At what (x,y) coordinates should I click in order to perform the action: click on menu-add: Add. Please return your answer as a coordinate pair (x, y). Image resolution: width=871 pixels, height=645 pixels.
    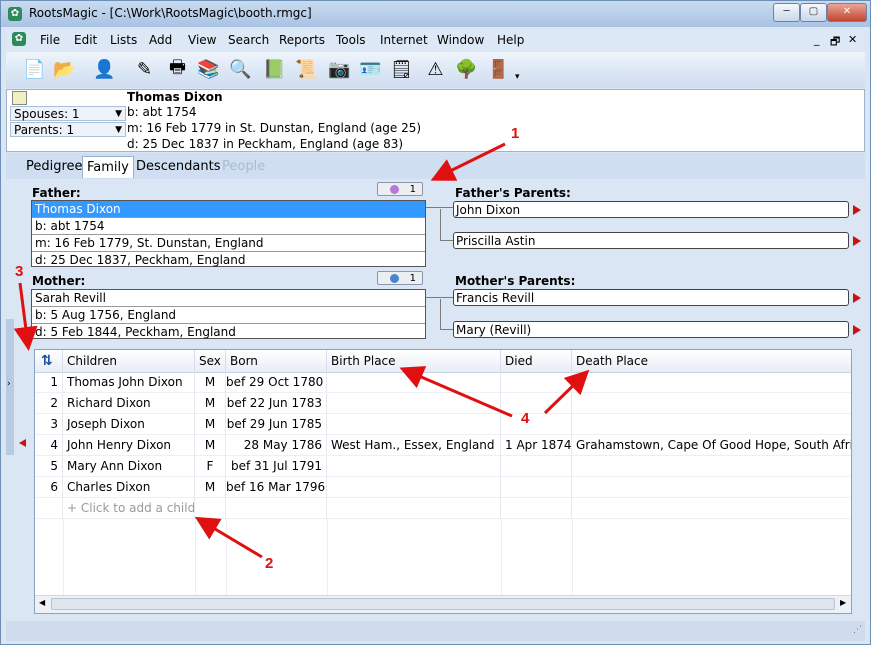
    Looking at the image, I should click on (160, 40).